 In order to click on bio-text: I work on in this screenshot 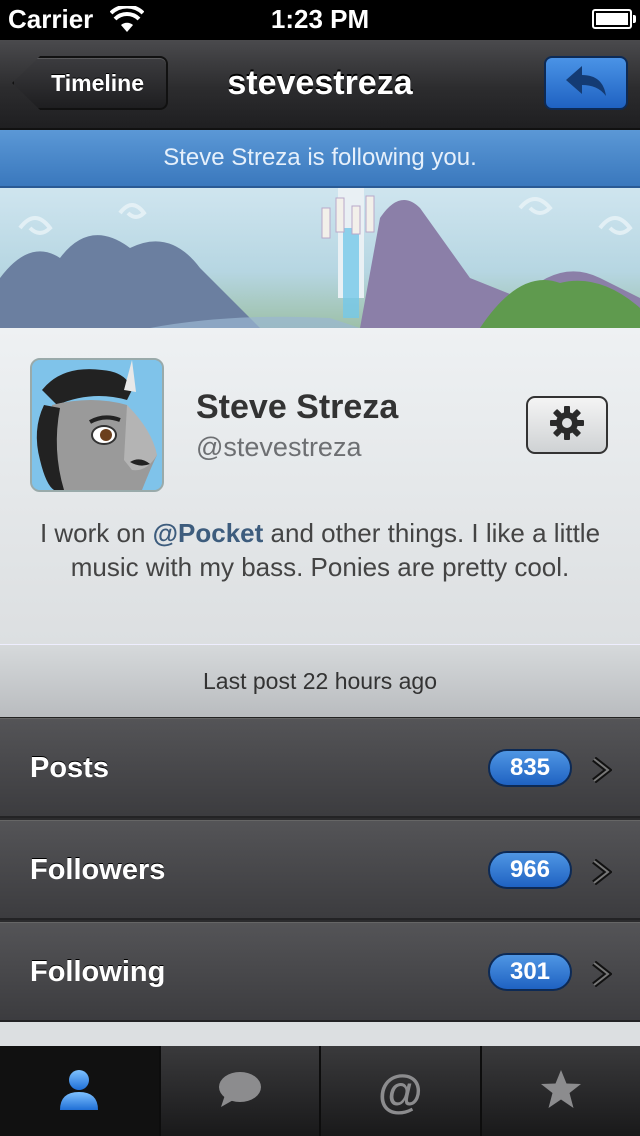, I will do `click(96, 533)`.